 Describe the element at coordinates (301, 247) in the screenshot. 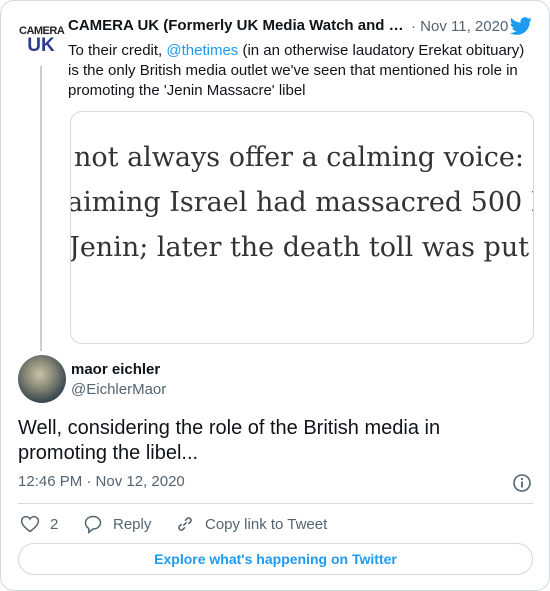

I see `image-text-line: Jenin; later the death toll was put at a` at that location.